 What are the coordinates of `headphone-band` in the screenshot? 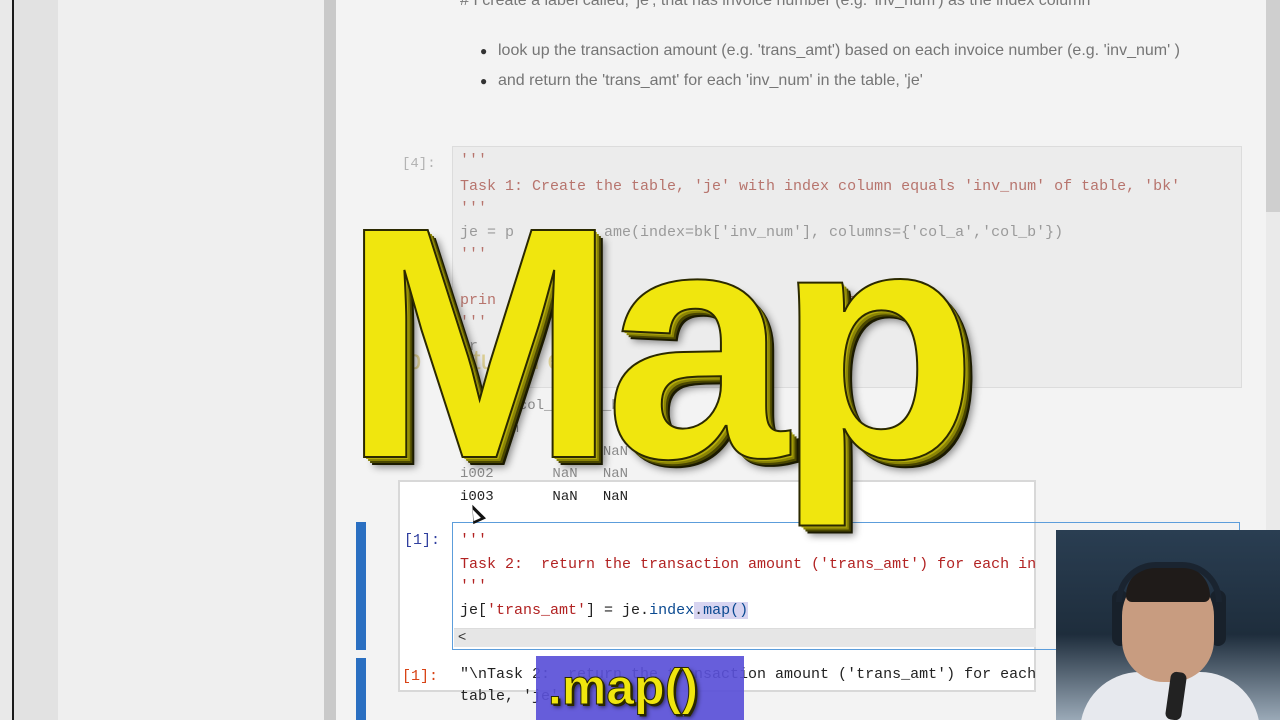 It's located at (1169, 582).